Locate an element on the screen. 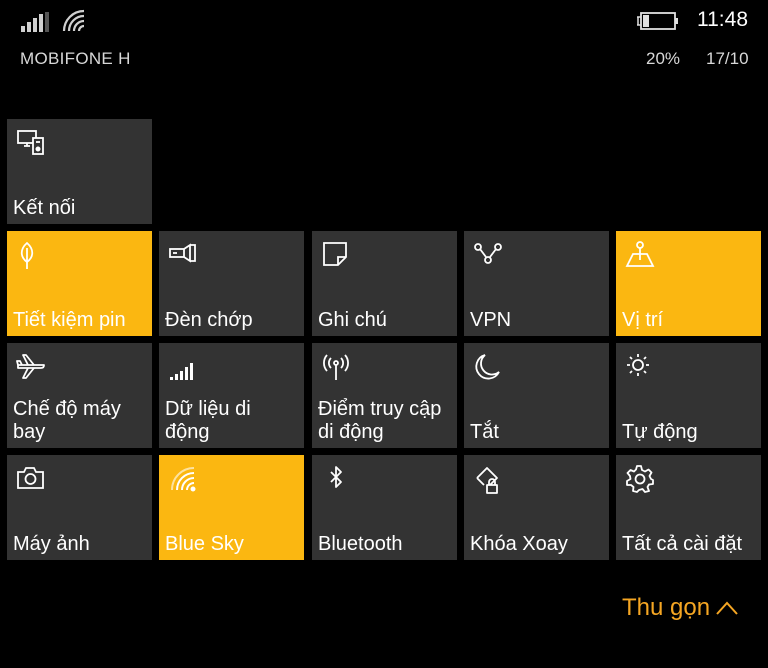 The width and height of the screenshot is (768, 668). connect-icon is located at coordinates (31, 143).